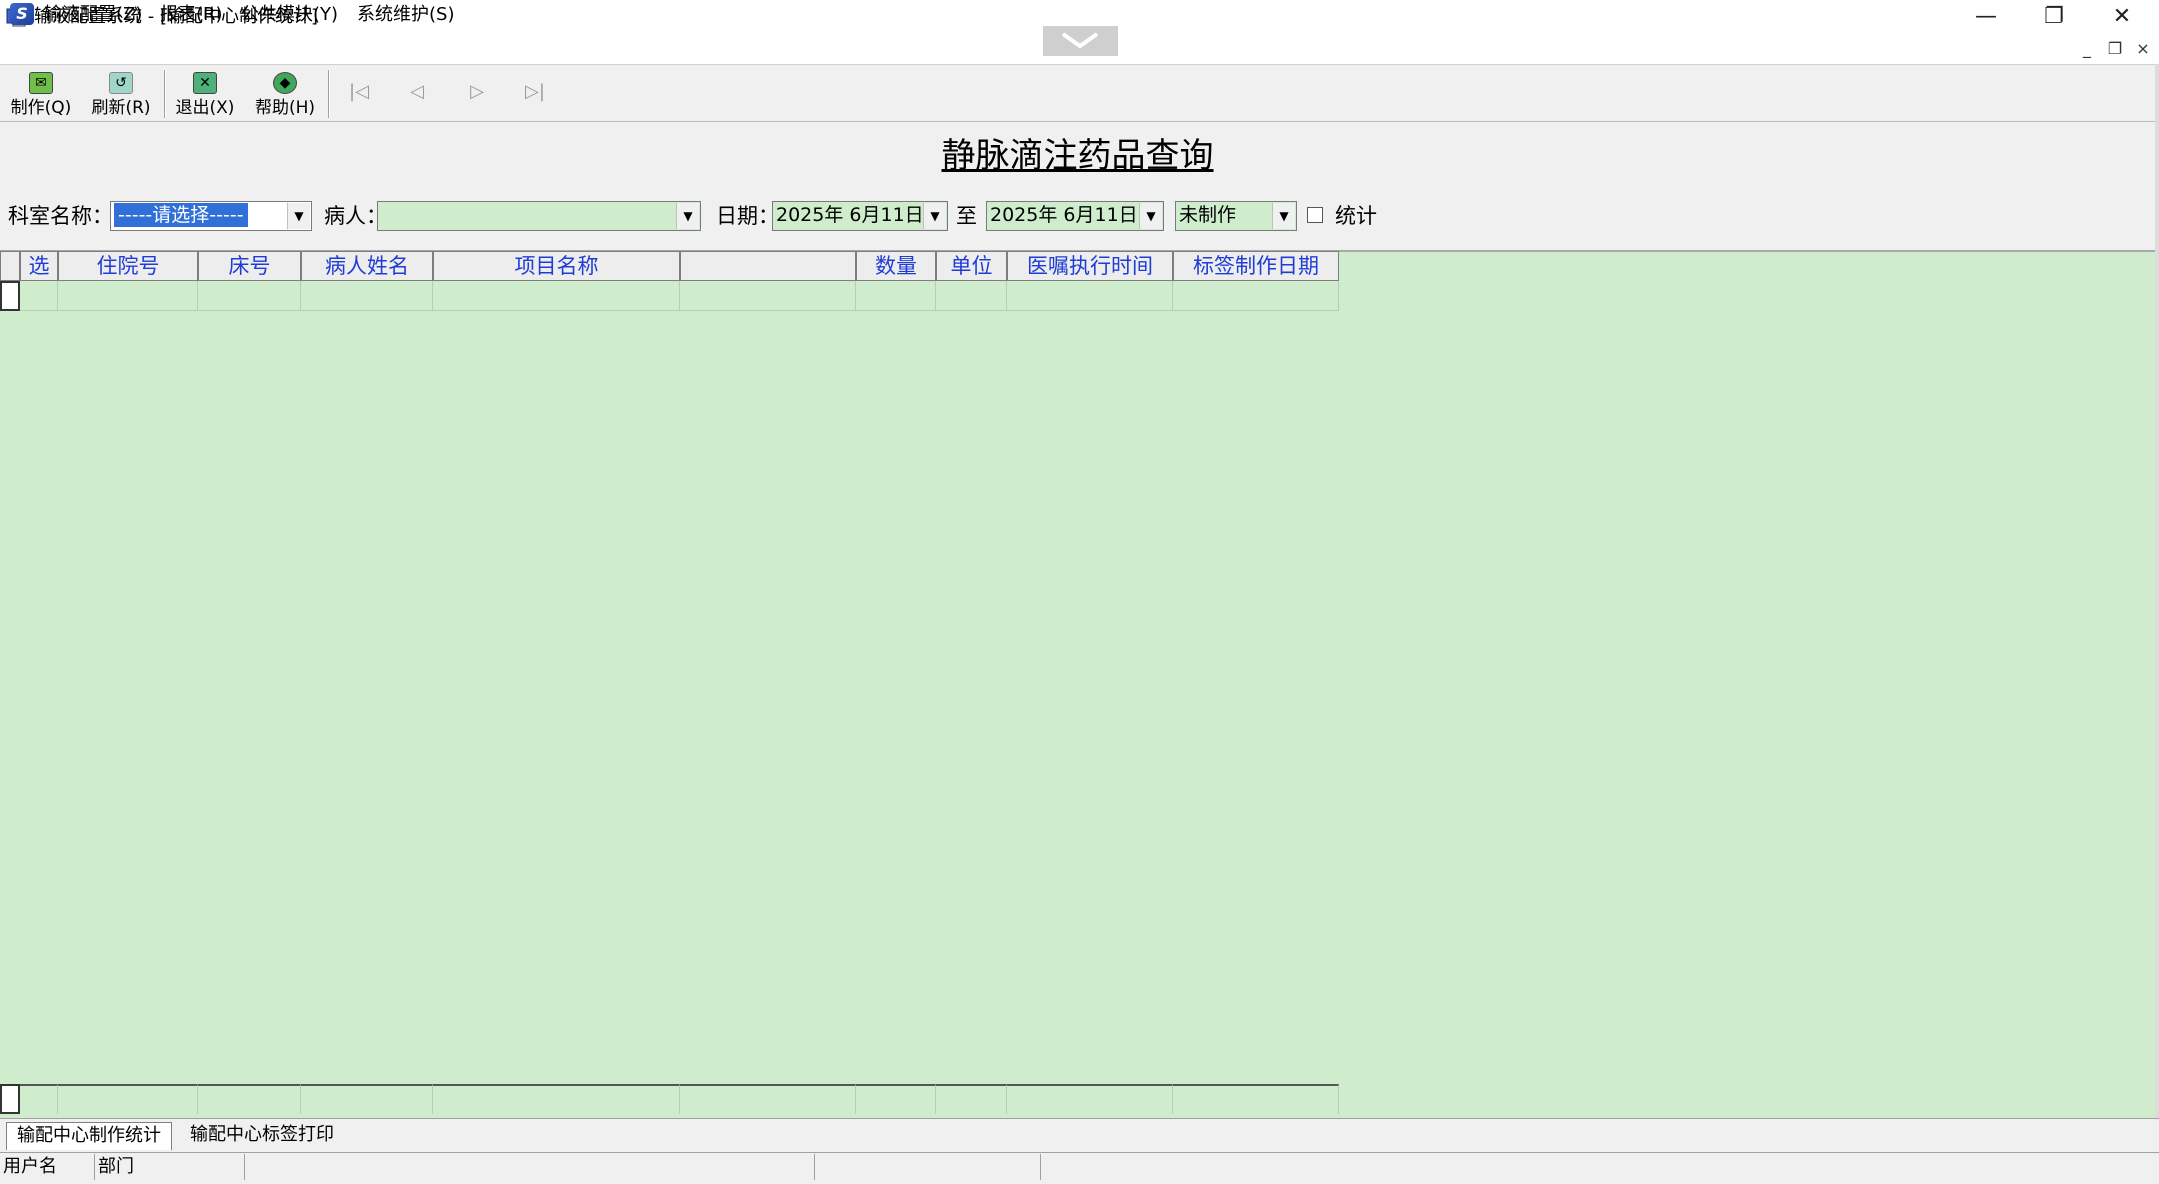  Describe the element at coordinates (121, 83) in the screenshot. I see `refresh-icon: ↺` at that location.